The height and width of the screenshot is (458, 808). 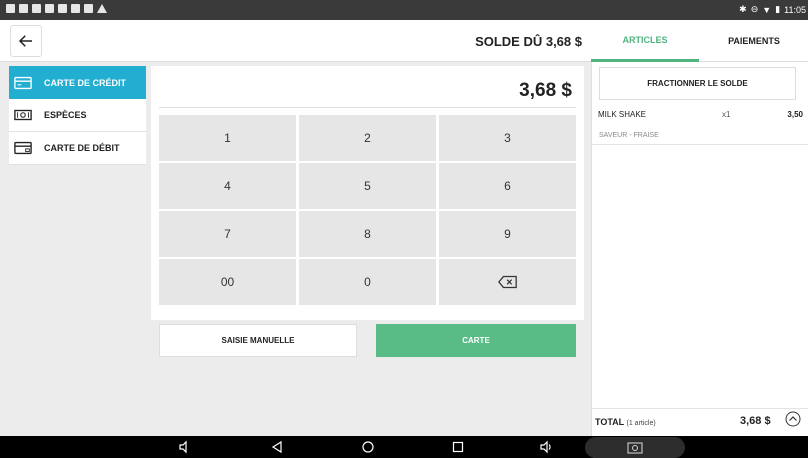 What do you see at coordinates (726, 114) in the screenshot?
I see `item-qty: x1` at bounding box center [726, 114].